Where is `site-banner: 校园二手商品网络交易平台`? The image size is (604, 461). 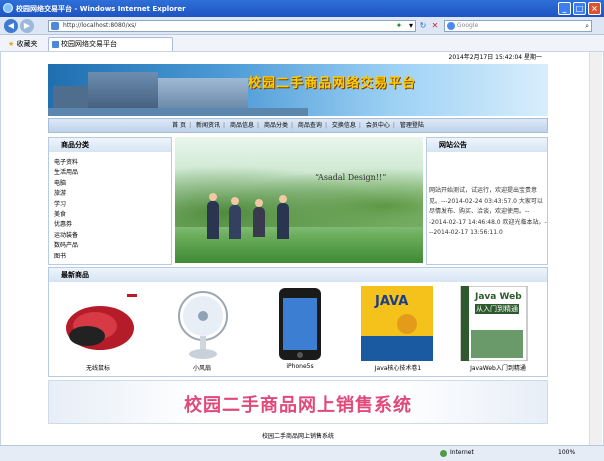 site-banner: 校园二手商品网络交易平台 is located at coordinates (298, 90).